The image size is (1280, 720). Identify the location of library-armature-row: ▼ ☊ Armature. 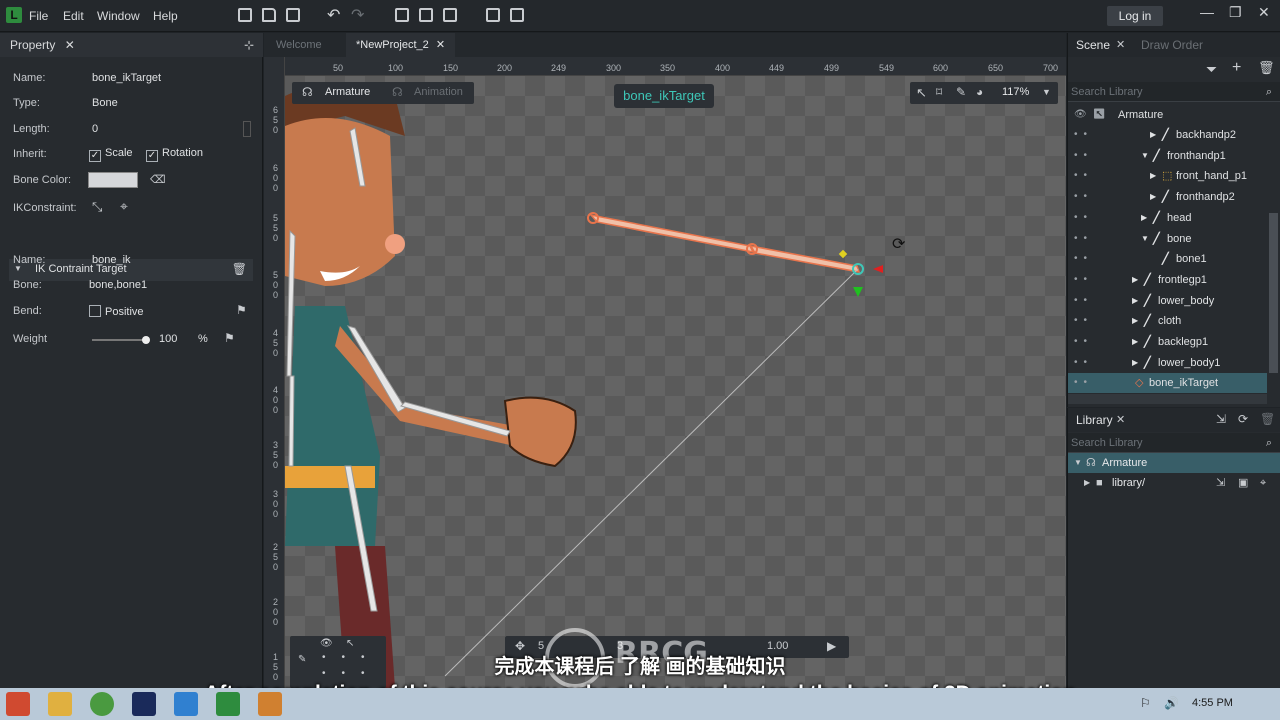
(1174, 463).